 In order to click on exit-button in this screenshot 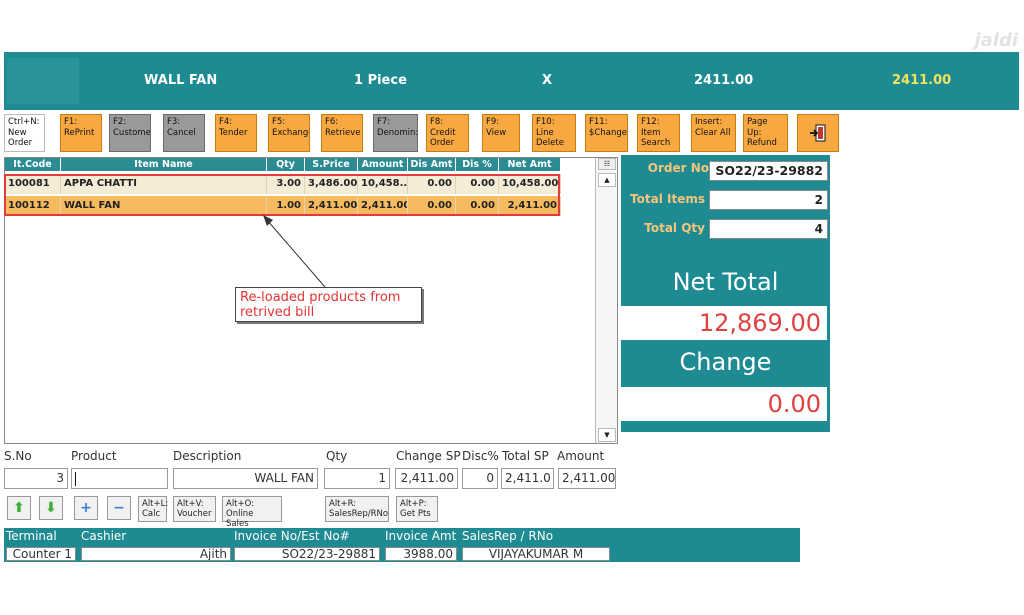, I will do `click(818, 133)`.